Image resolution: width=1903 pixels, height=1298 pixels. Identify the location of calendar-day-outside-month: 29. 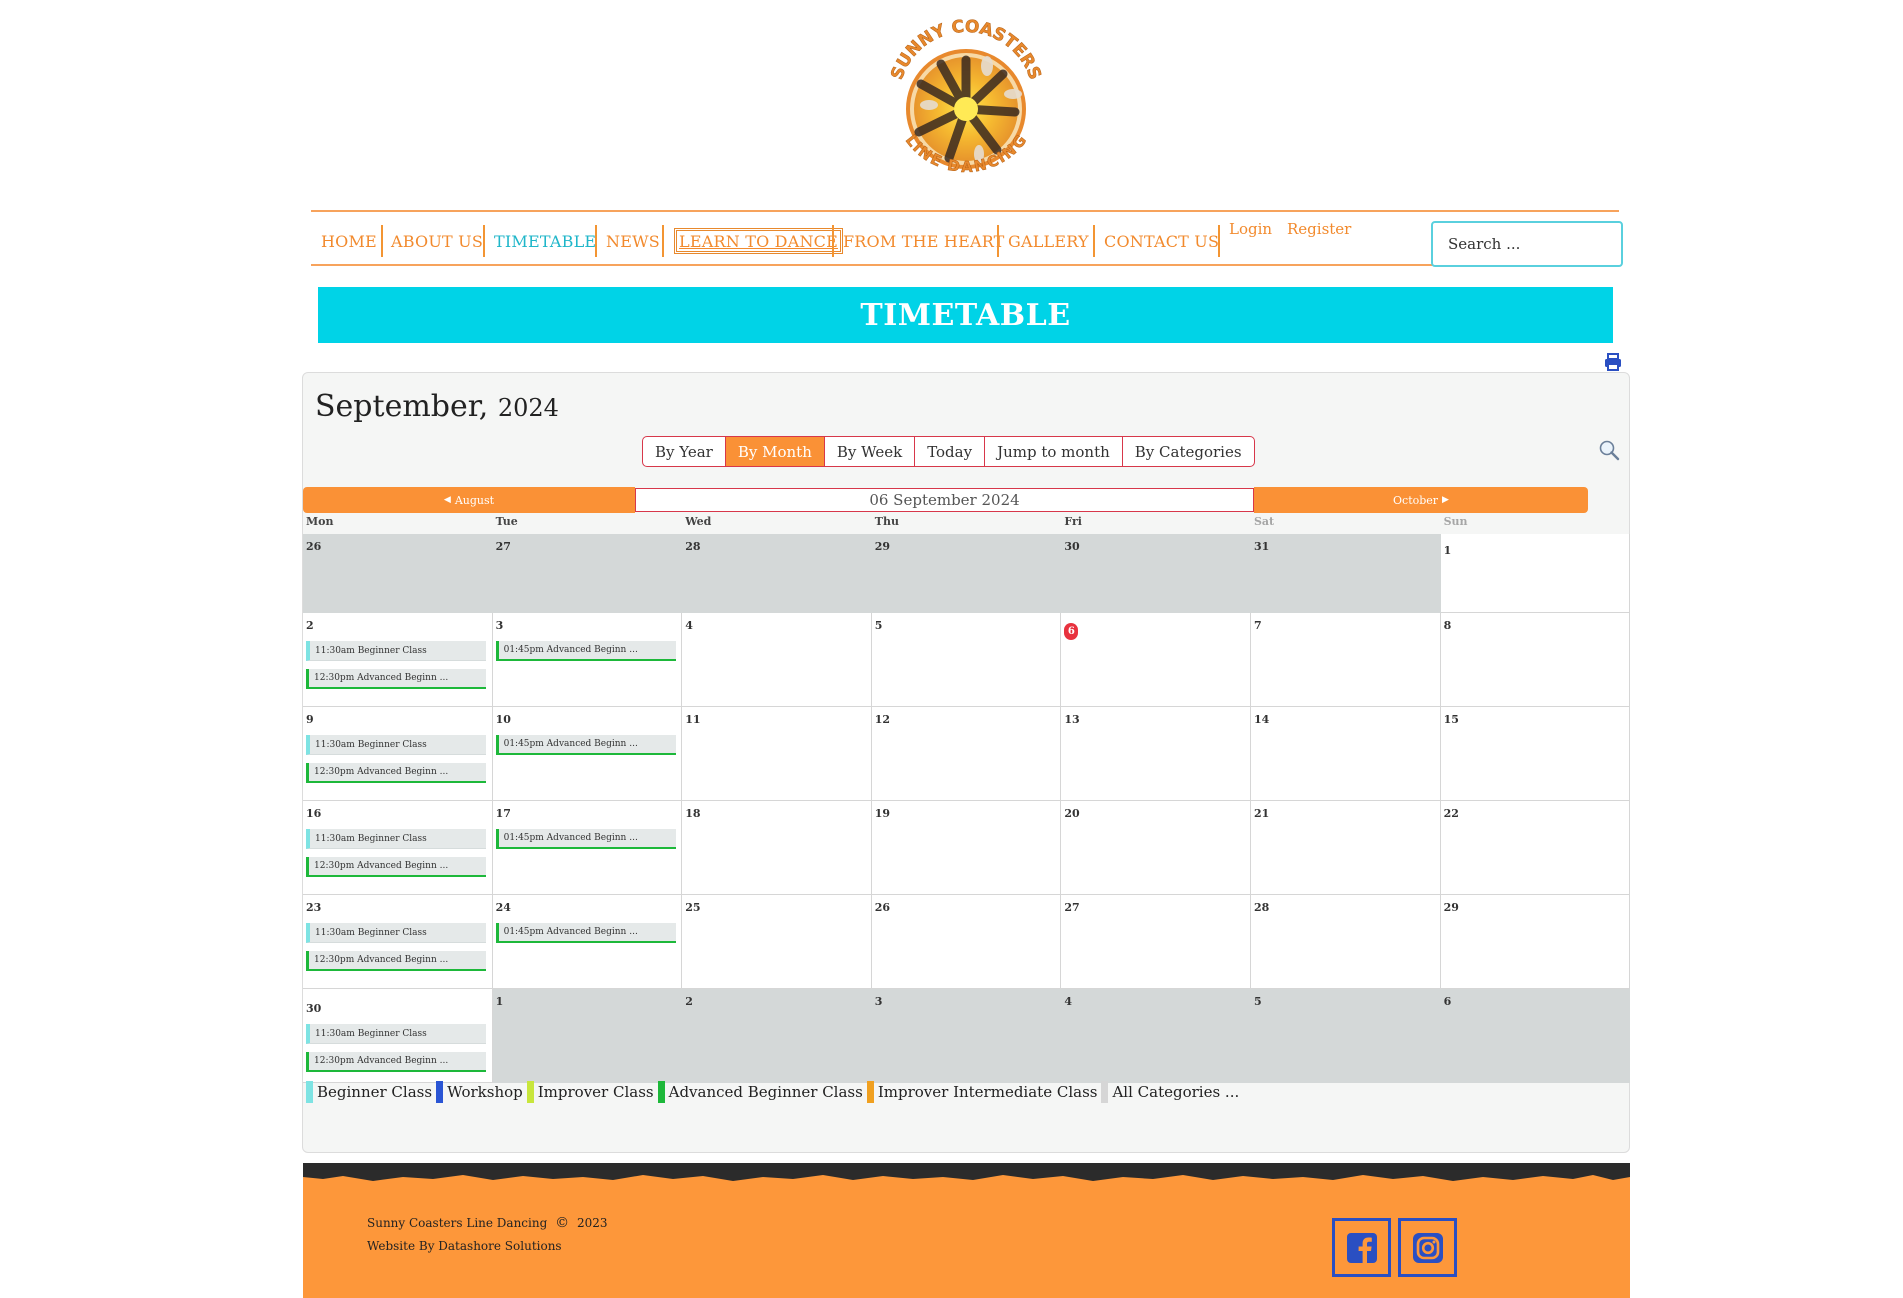
(966, 573).